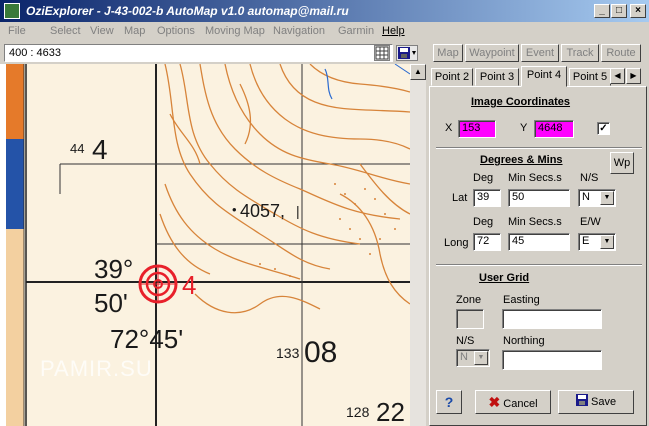 The image size is (649, 426). Describe the element at coordinates (589, 178) in the screenshot. I see `ns-label: N/S` at that location.